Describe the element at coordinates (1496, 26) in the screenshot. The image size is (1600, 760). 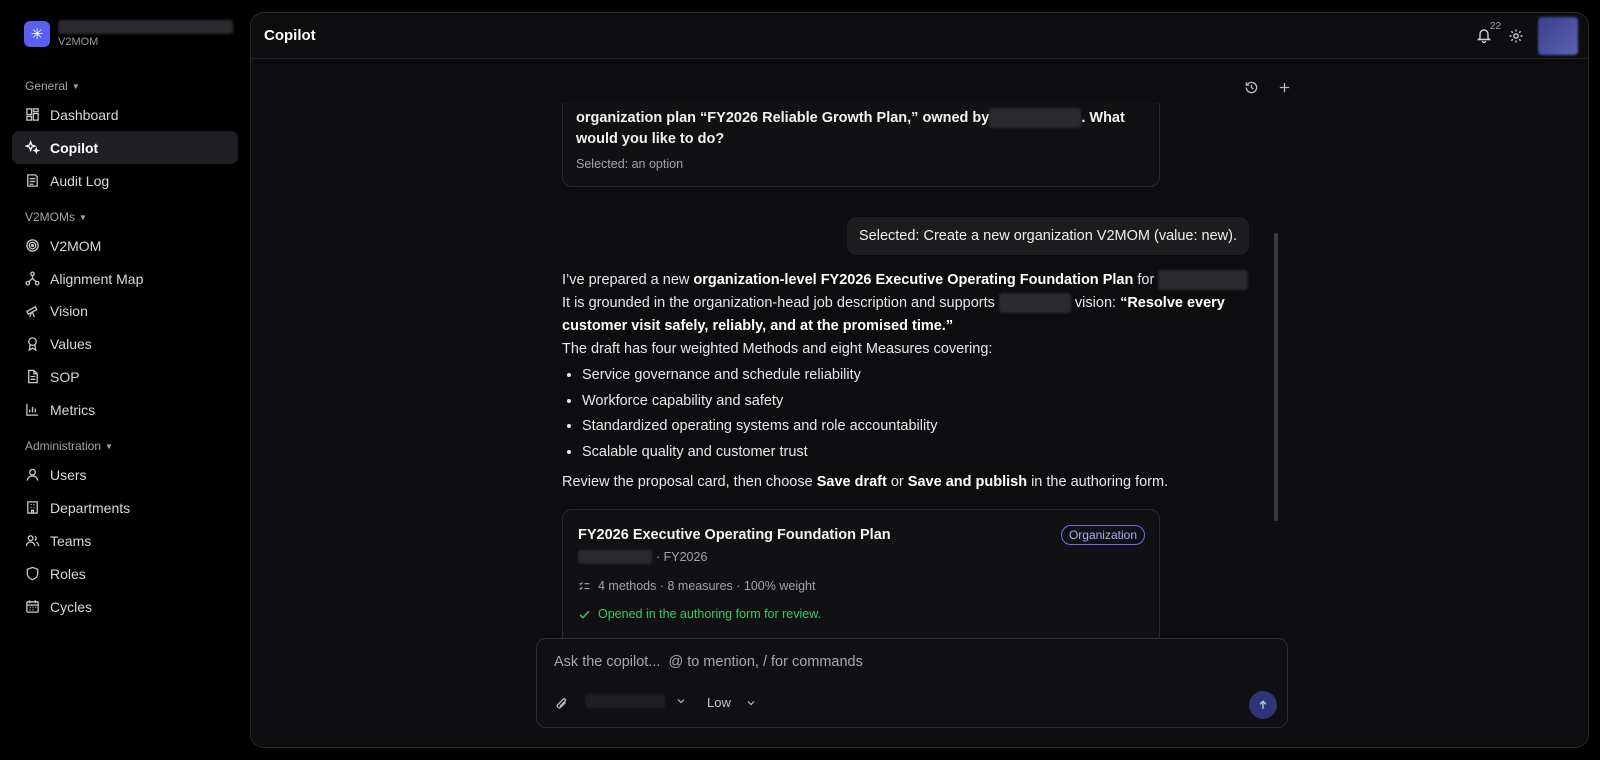
I see `notification-count: 22` at that location.